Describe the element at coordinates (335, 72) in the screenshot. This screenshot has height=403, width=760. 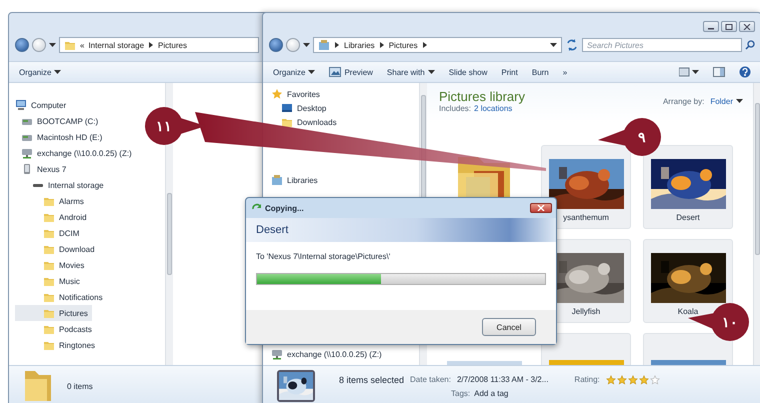
I see `preview-icon` at that location.